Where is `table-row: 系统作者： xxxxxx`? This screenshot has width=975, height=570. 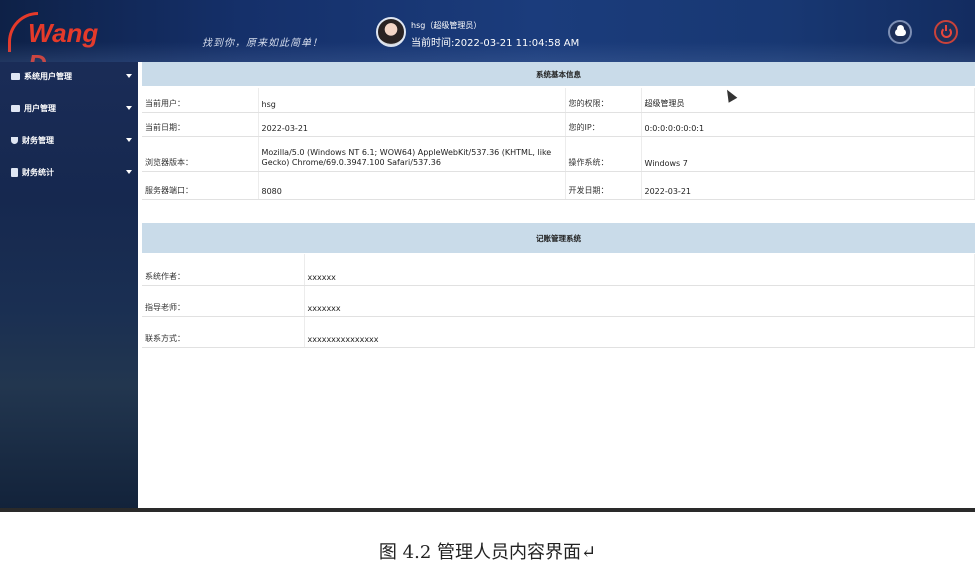
table-row: 系统作者： xxxxxx is located at coordinates (558, 270).